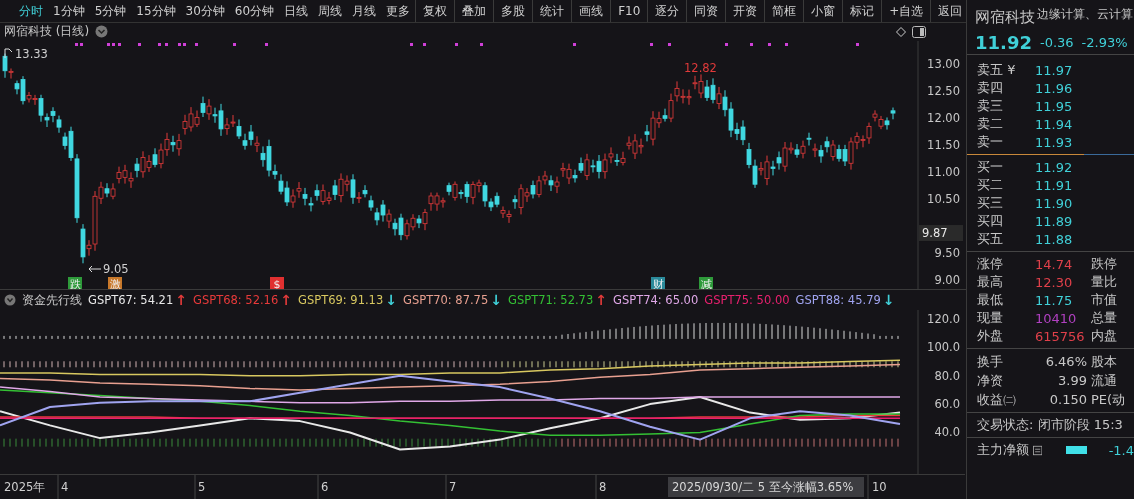 The width and height of the screenshot is (1134, 499). I want to click on price-tick: 9.00, so click(947, 279).